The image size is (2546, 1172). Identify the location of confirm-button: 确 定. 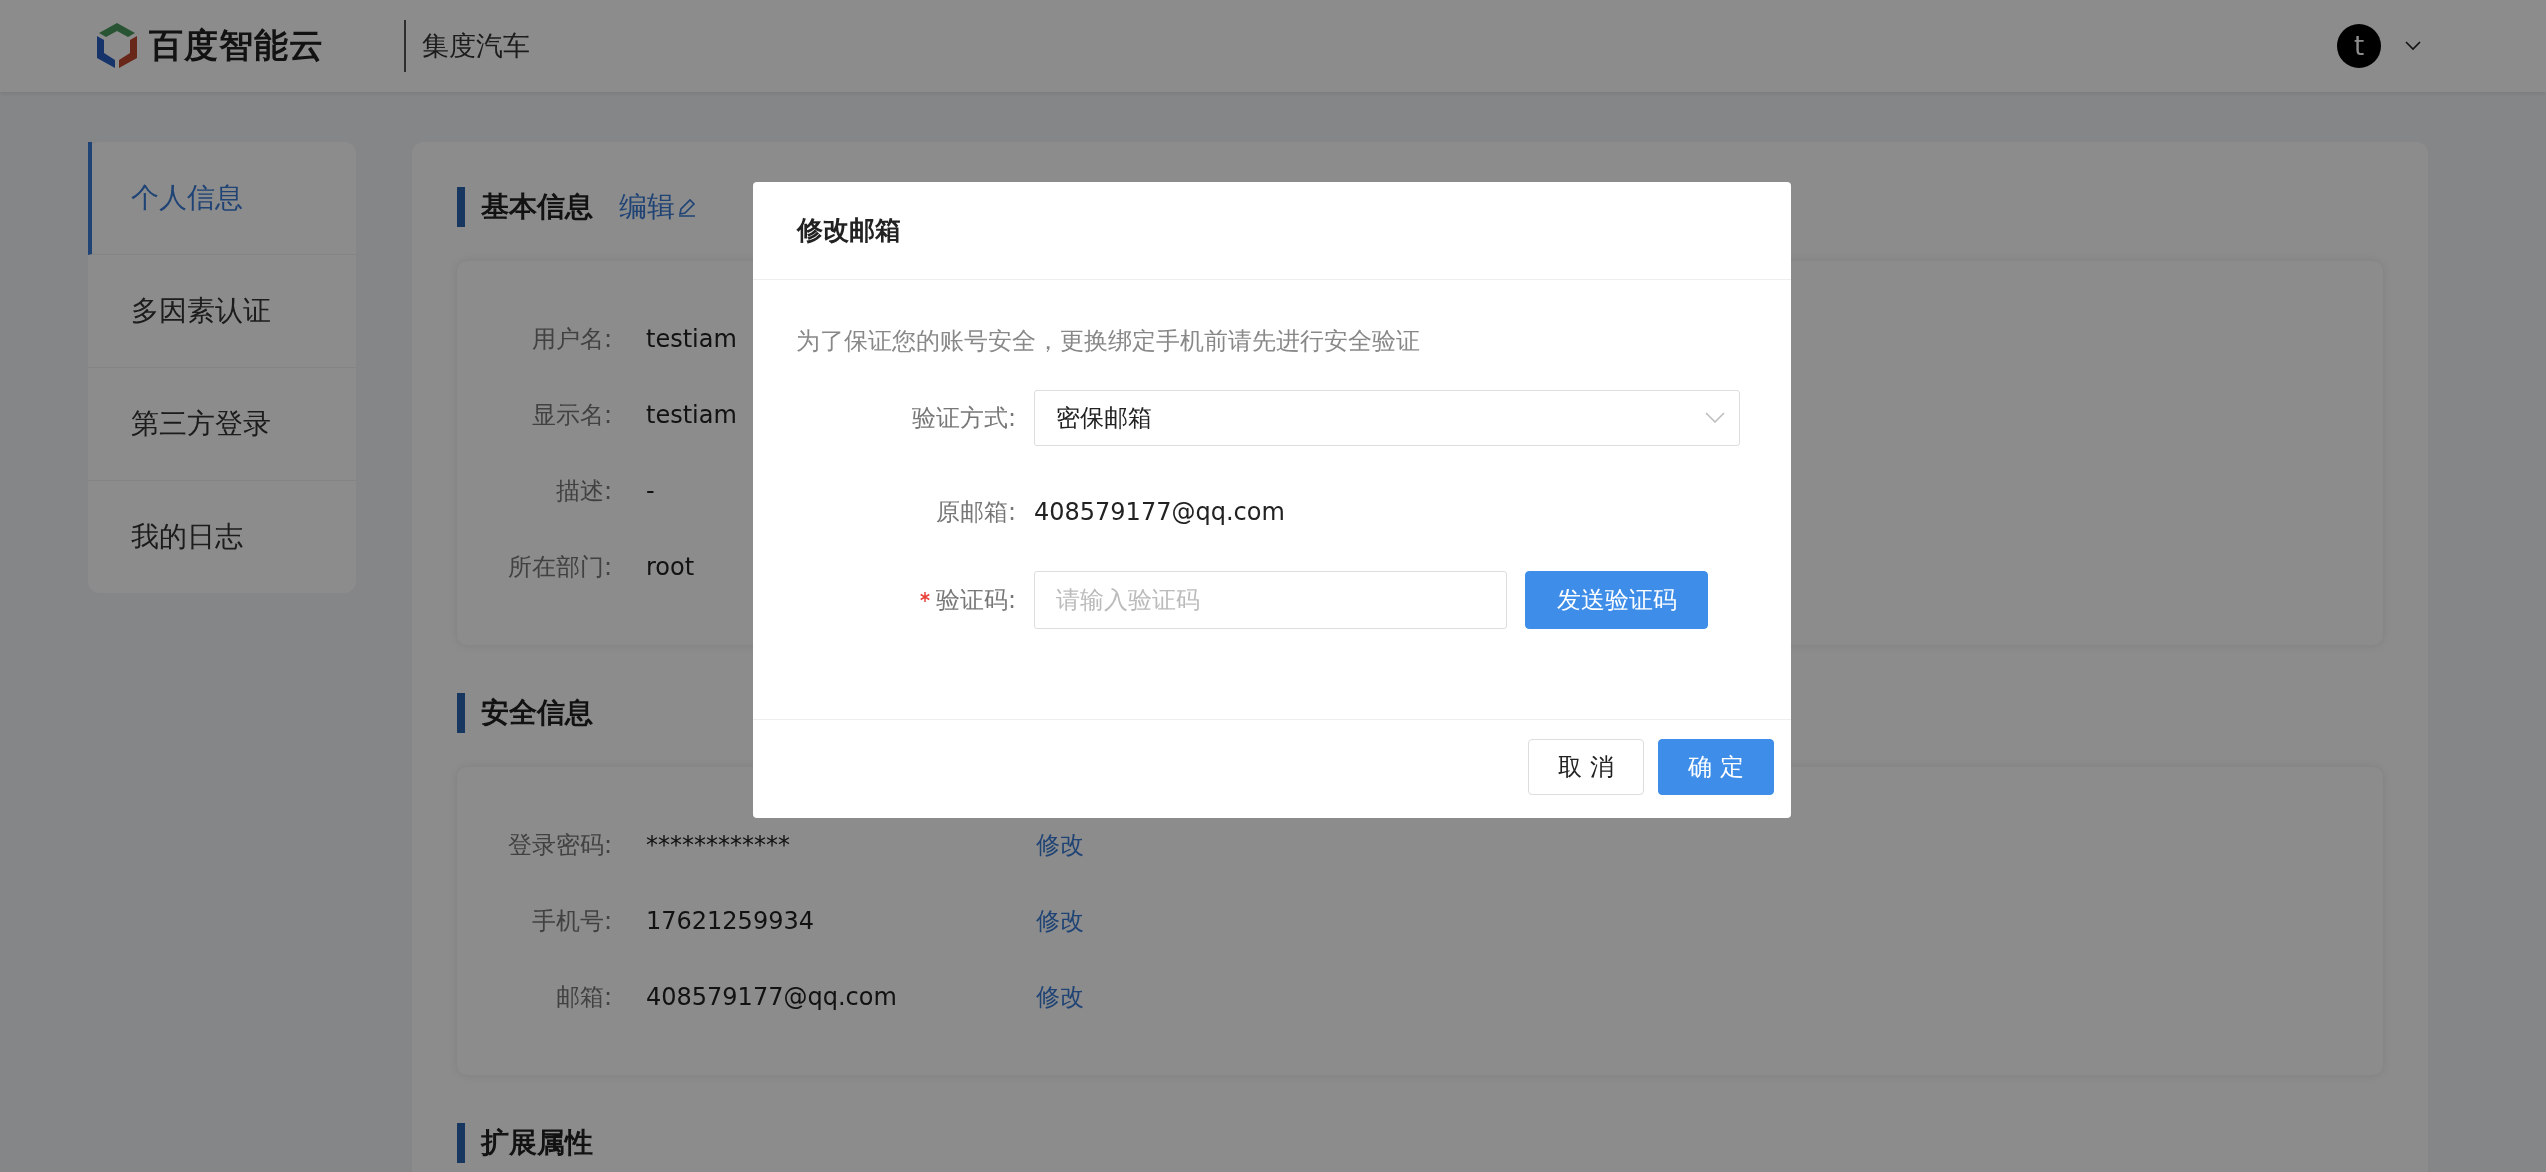
(1716, 767).